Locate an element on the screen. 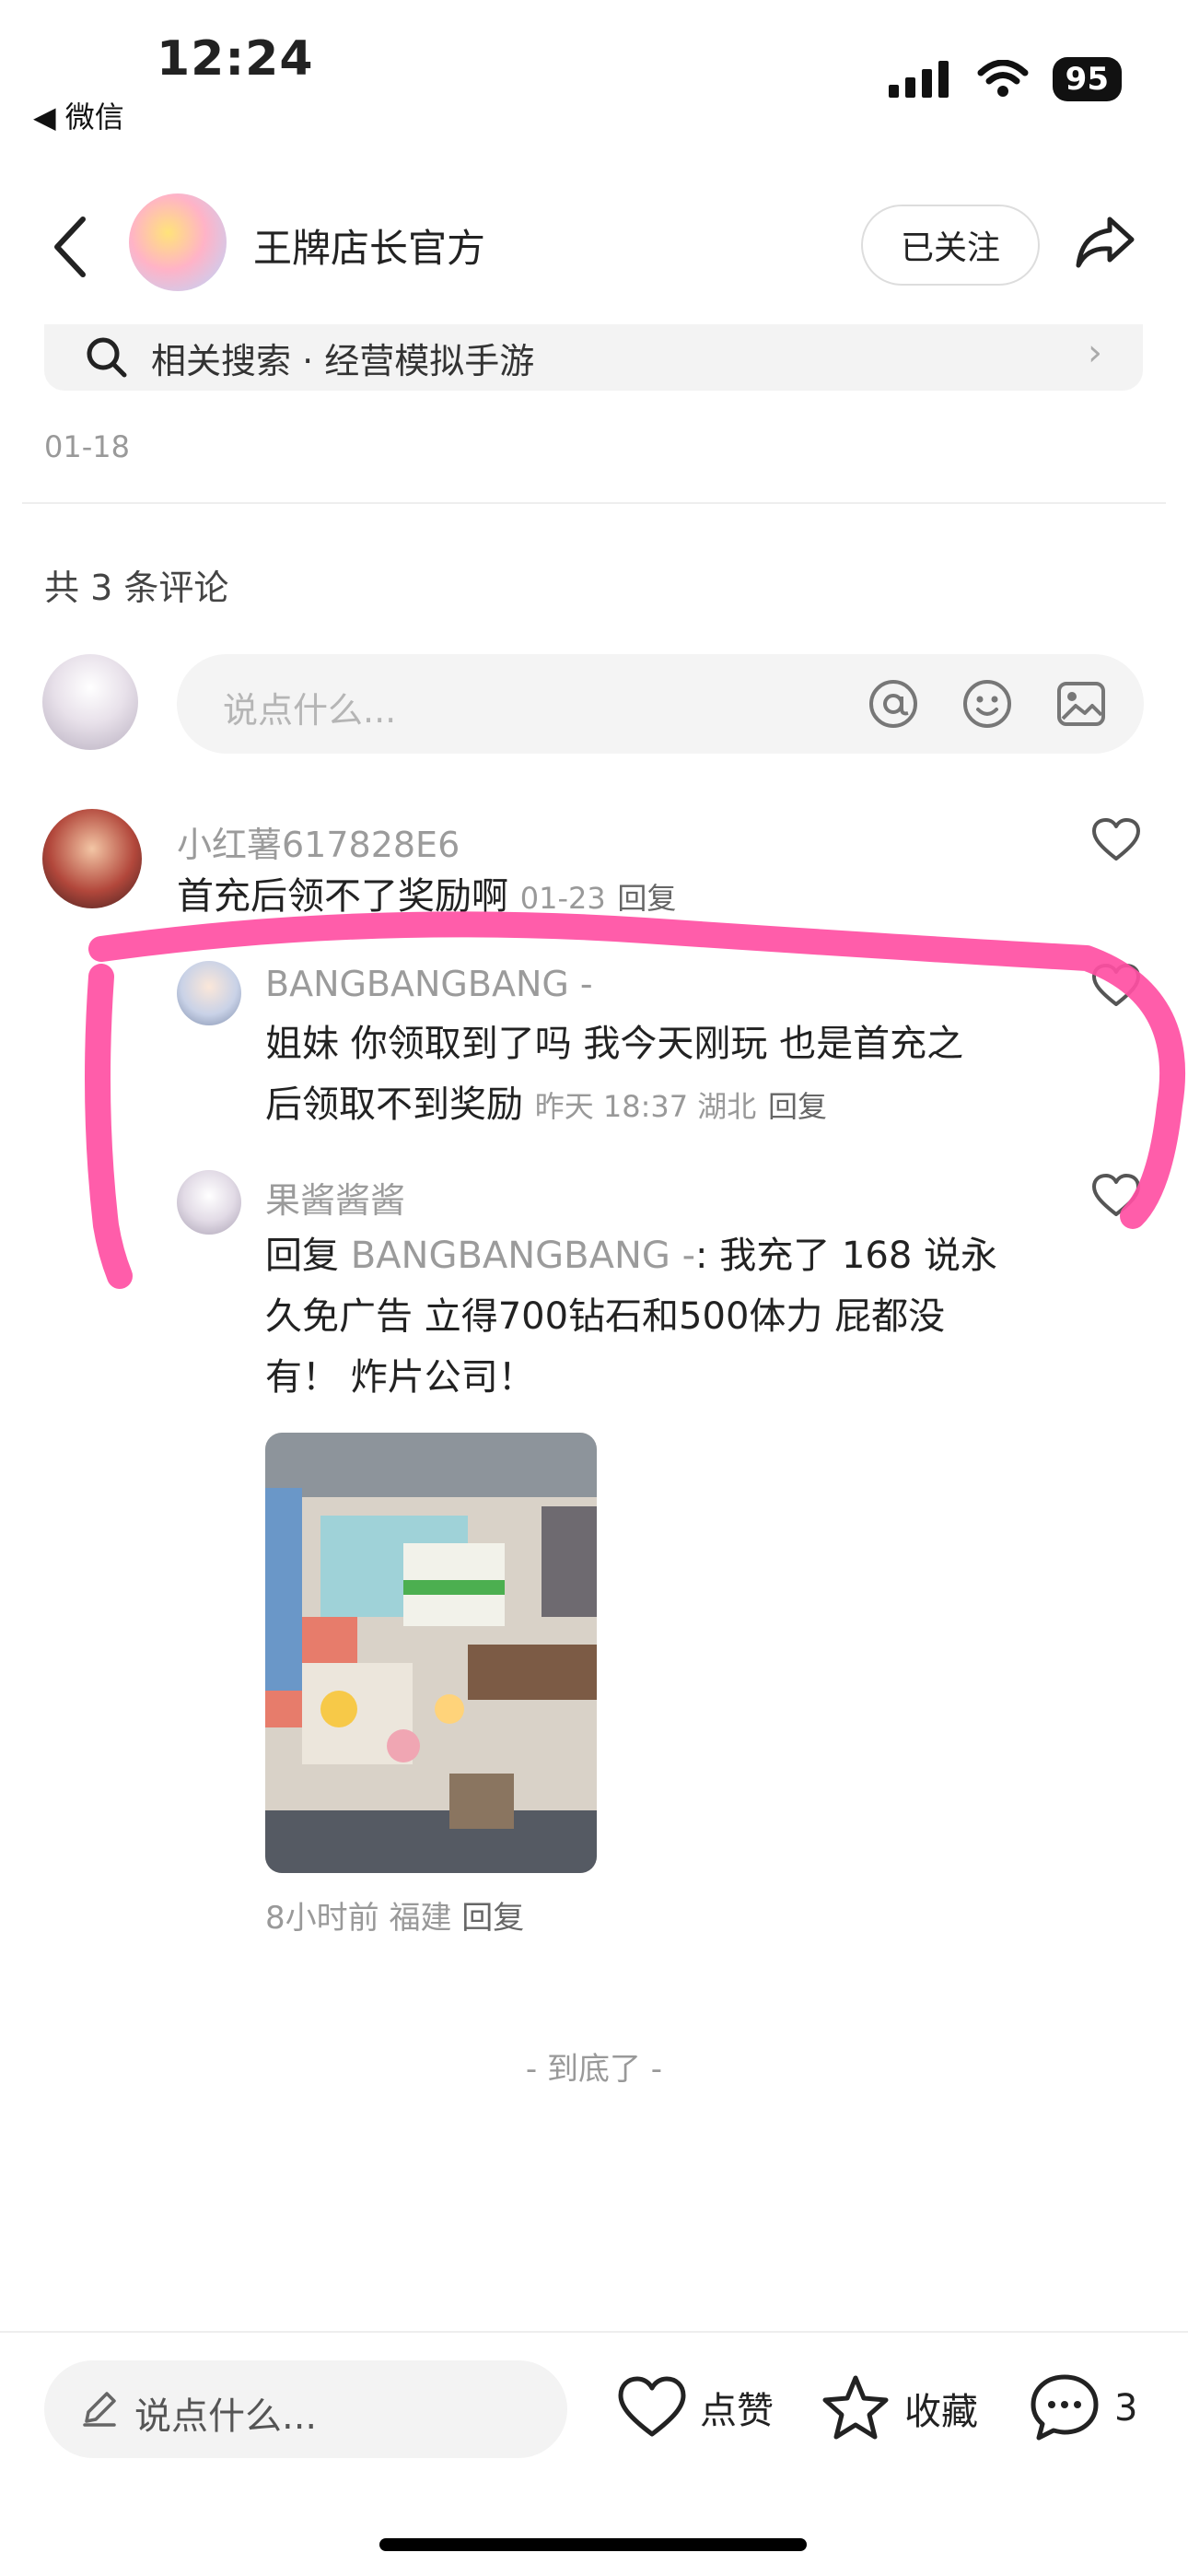 The width and height of the screenshot is (1188, 2576). related-search-label: 相关搜索 · 经营模拟手游 is located at coordinates (343, 360).